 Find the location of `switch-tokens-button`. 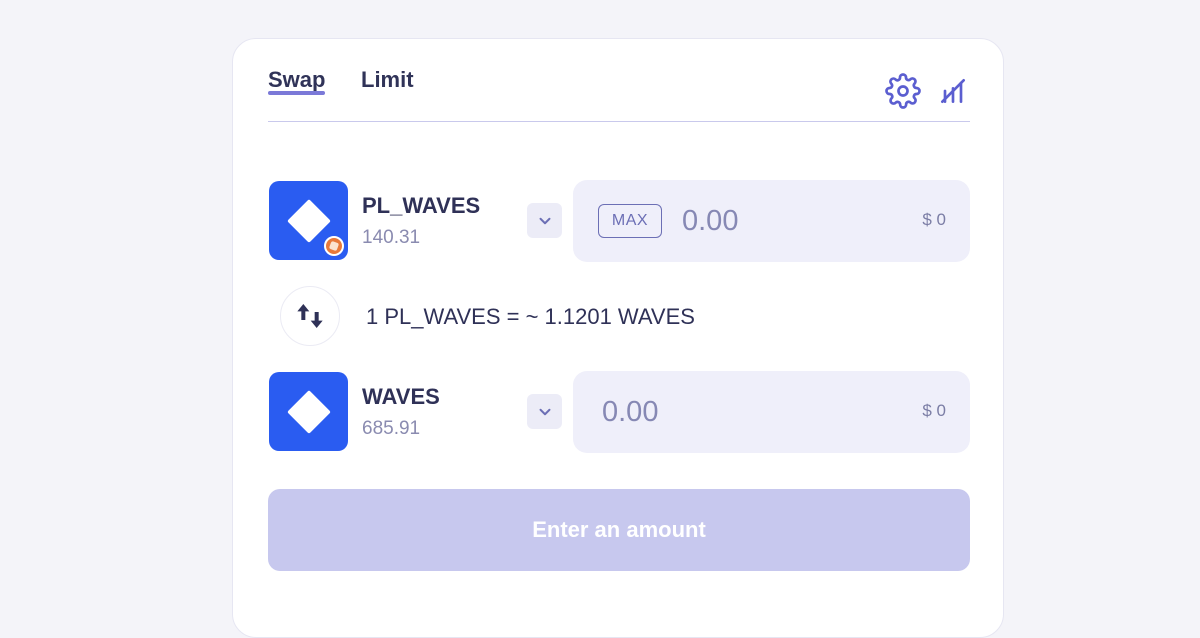

switch-tokens-button is located at coordinates (310, 316).